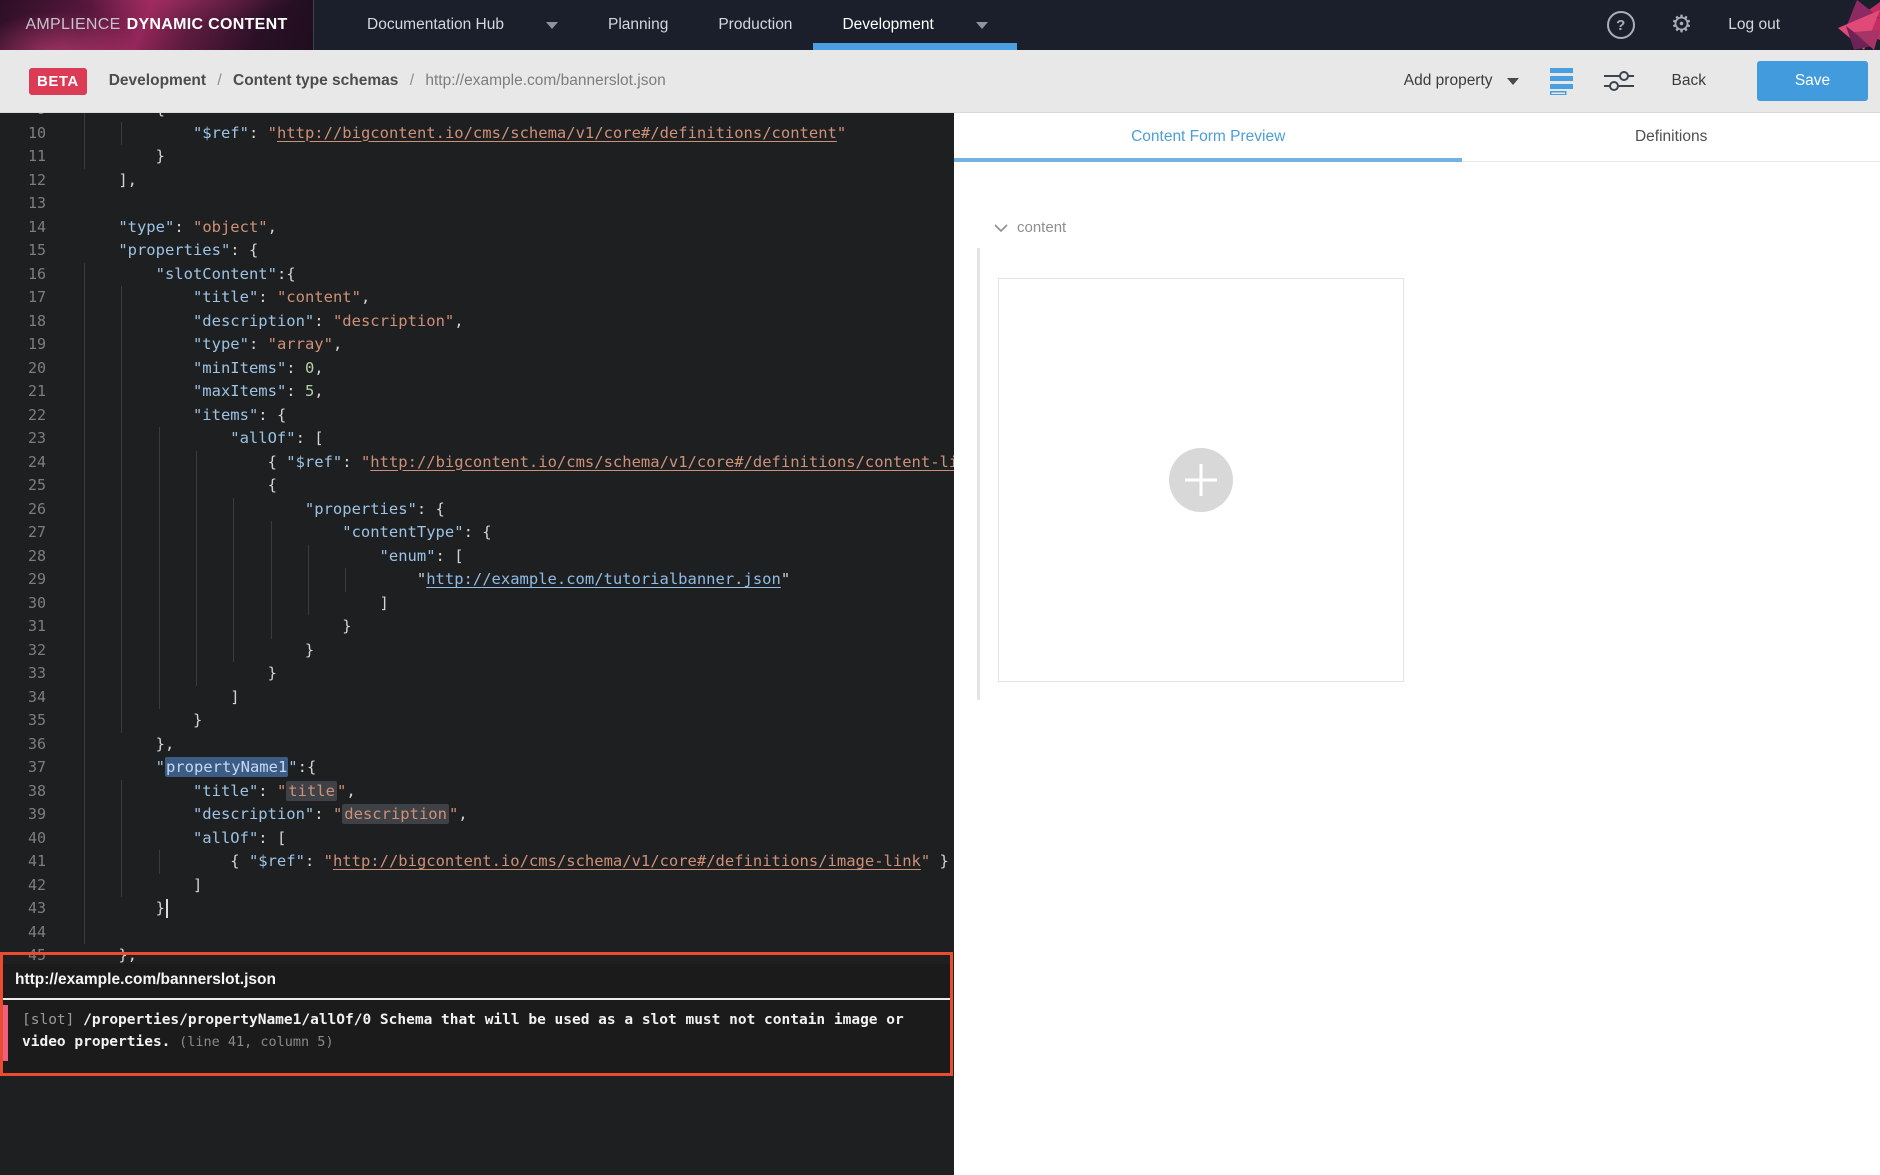 The width and height of the screenshot is (1880, 1175). I want to click on code-token: : {, so click(477, 532).